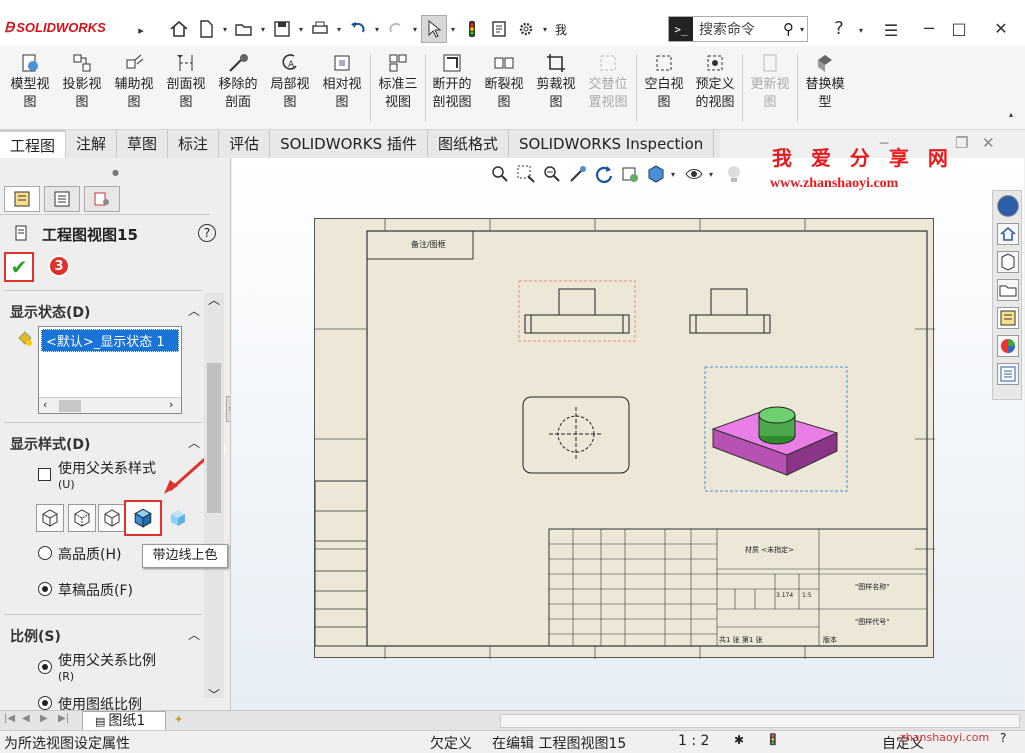  Describe the element at coordinates (434, 29) in the screenshot. I see `select-cursor-icon` at that location.